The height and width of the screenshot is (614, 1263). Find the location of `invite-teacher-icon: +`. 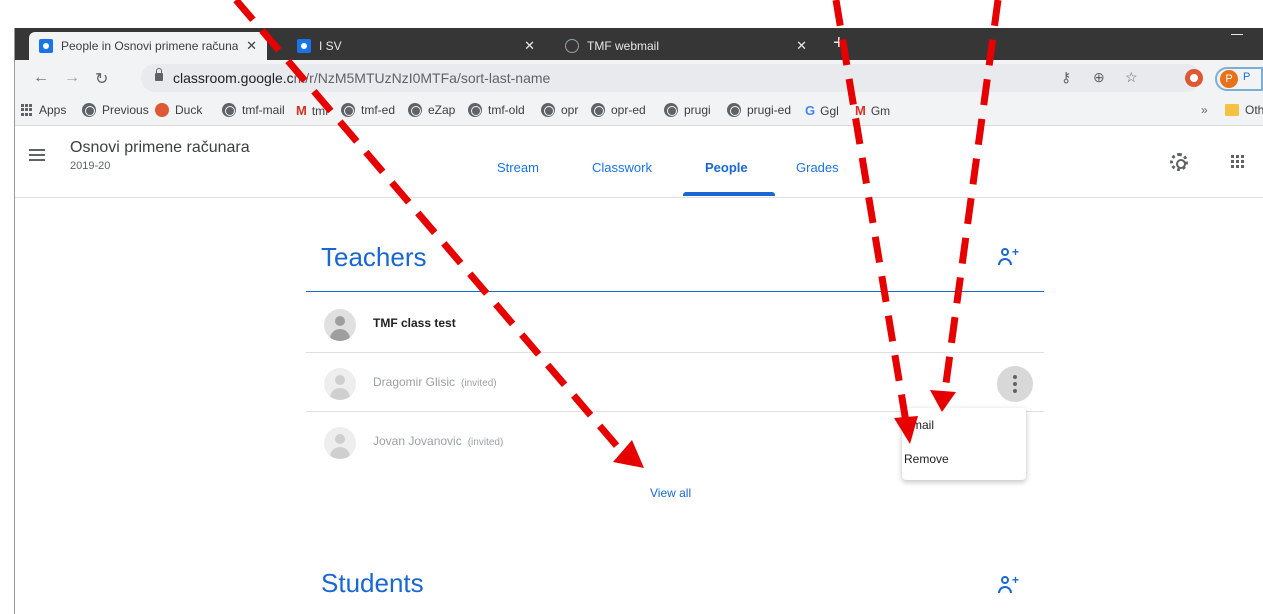

invite-teacher-icon: + is located at coordinates (1009, 255).